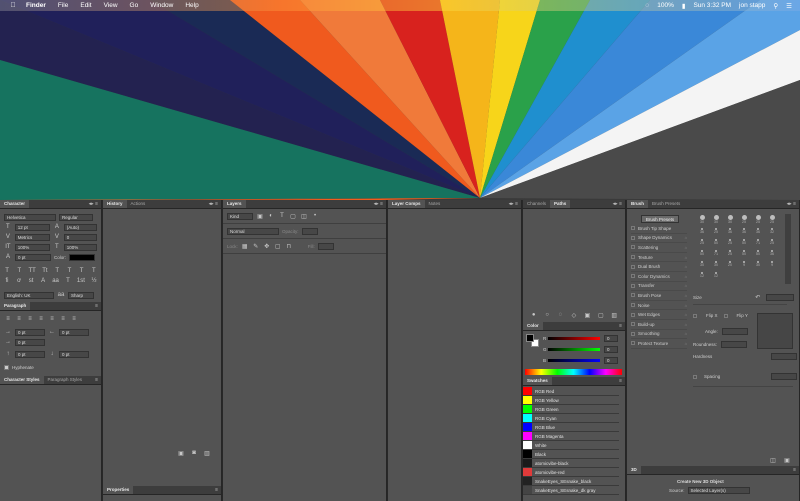 The image size is (800, 501). What do you see at coordinates (779, 297) in the screenshot?
I see `size-field` at bounding box center [779, 297].